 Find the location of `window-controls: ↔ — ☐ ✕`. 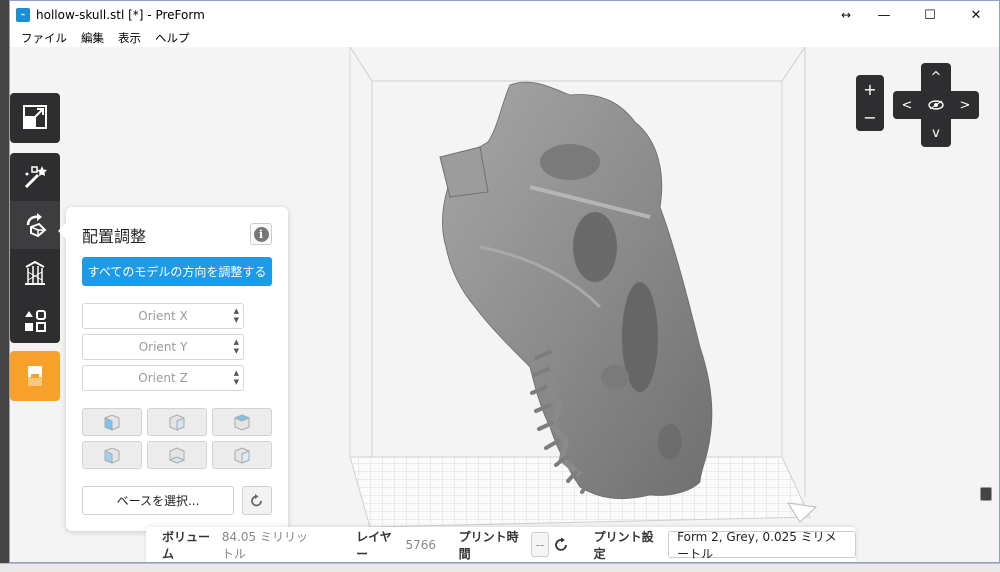

window-controls: ↔ — ☐ ✕ is located at coordinates (915, 15).